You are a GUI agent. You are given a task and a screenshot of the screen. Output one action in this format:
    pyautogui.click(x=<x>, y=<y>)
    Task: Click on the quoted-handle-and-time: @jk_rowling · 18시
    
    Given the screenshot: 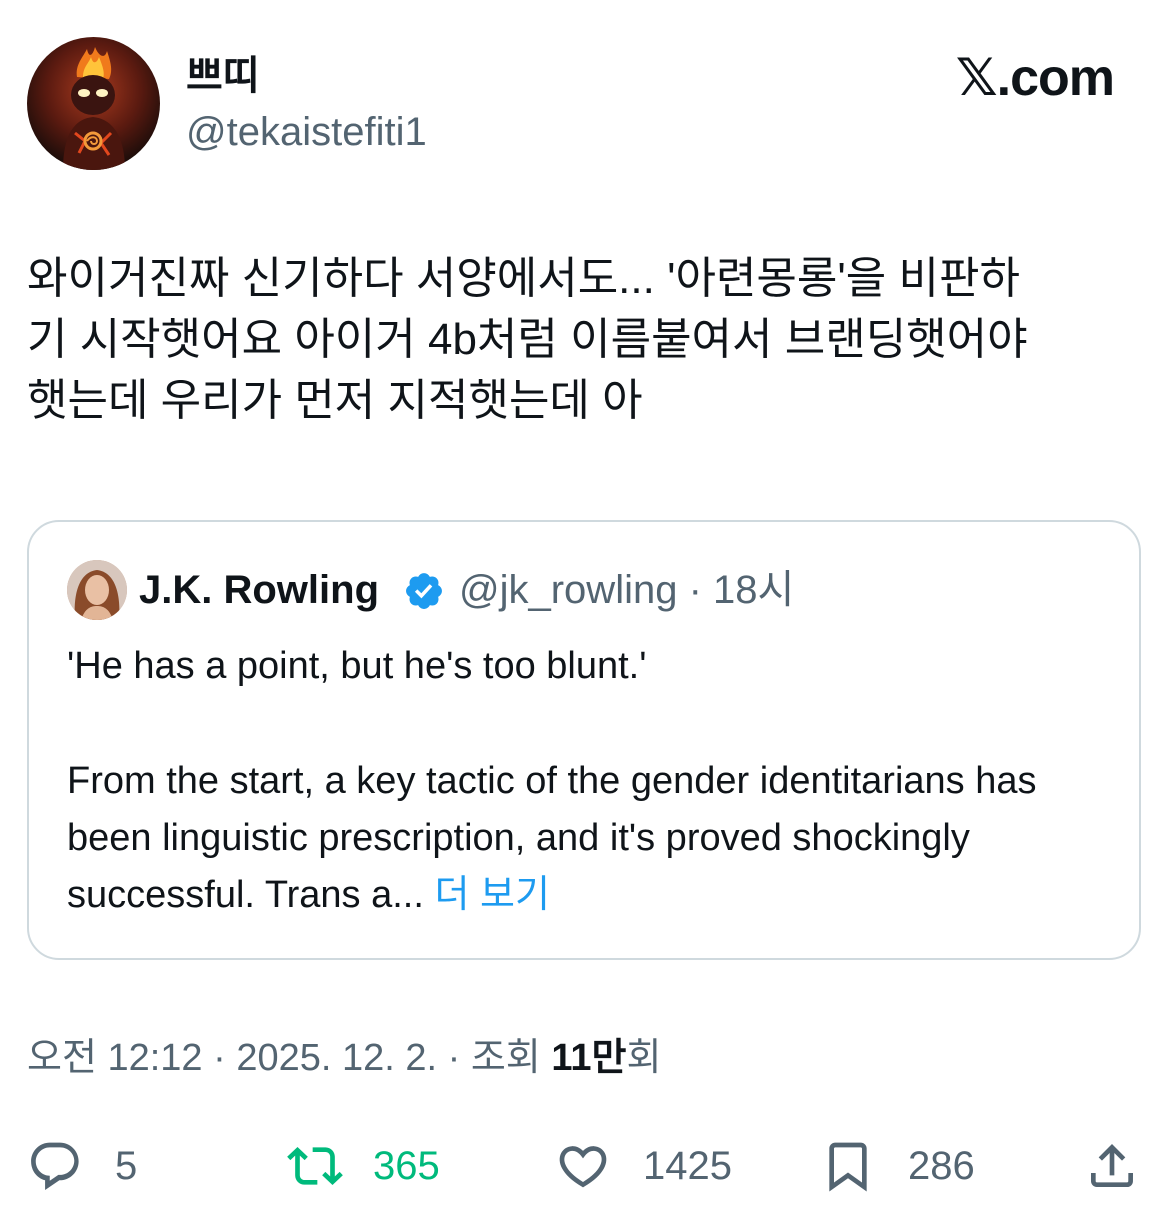 What is the action you would take?
    pyautogui.click(x=626, y=590)
    